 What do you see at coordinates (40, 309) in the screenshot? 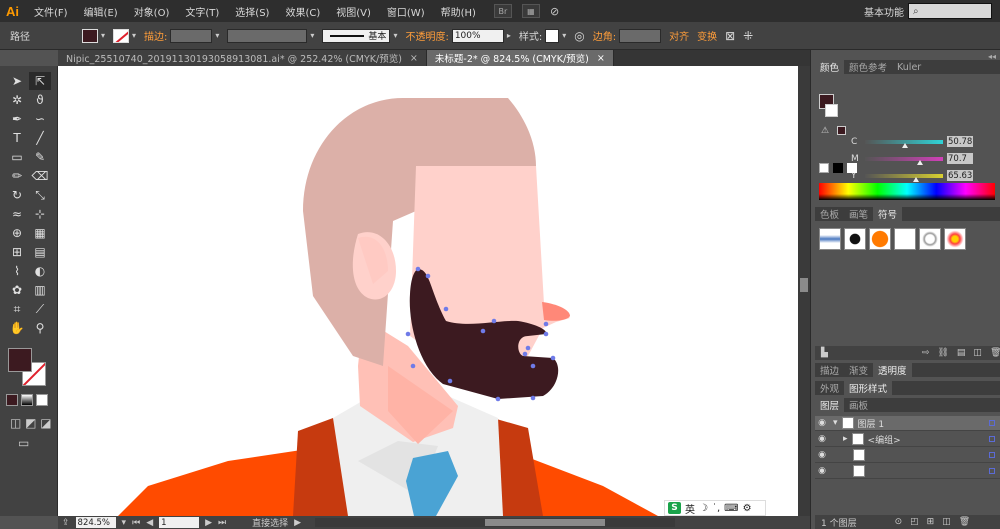
I see `slice-tool-icon: ⟋` at bounding box center [40, 309].